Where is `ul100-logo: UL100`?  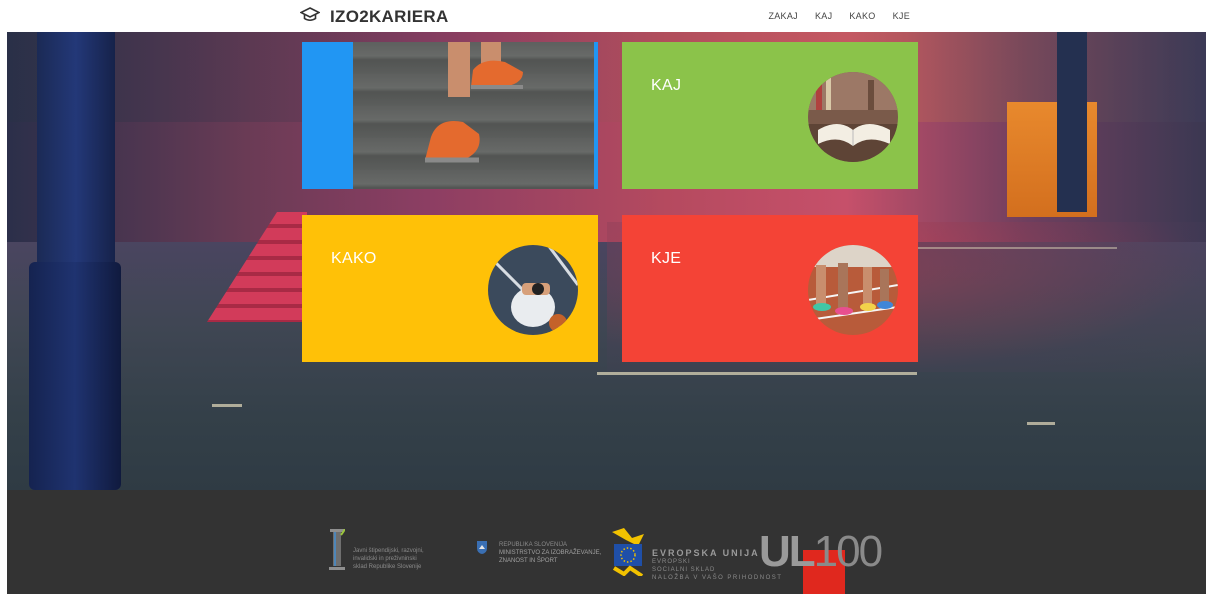
ul100-logo: UL100 is located at coordinates (834, 558).